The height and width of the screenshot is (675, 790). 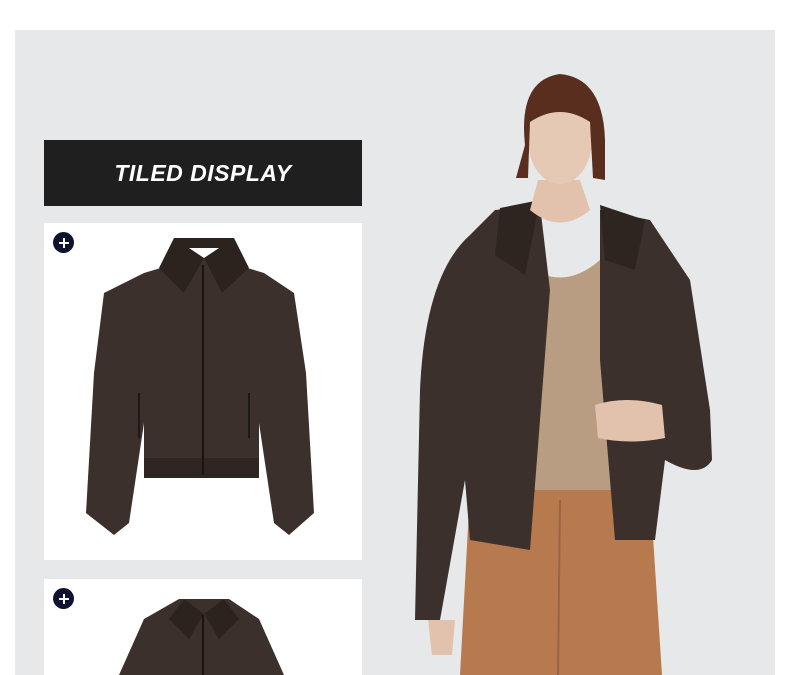 What do you see at coordinates (630, 421) in the screenshot?
I see `model-hand` at bounding box center [630, 421].